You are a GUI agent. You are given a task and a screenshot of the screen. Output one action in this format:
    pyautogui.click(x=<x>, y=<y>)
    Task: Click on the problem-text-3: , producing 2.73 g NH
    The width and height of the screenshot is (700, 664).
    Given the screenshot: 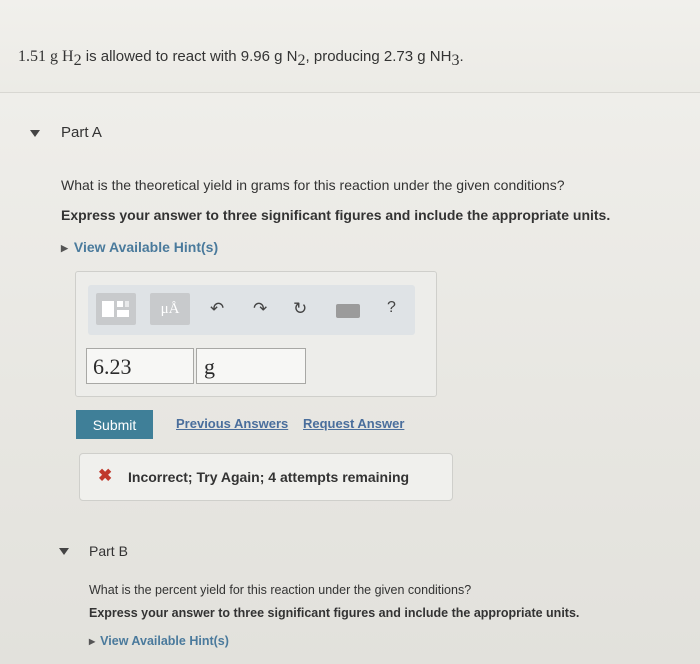 What is the action you would take?
    pyautogui.click(x=378, y=56)
    